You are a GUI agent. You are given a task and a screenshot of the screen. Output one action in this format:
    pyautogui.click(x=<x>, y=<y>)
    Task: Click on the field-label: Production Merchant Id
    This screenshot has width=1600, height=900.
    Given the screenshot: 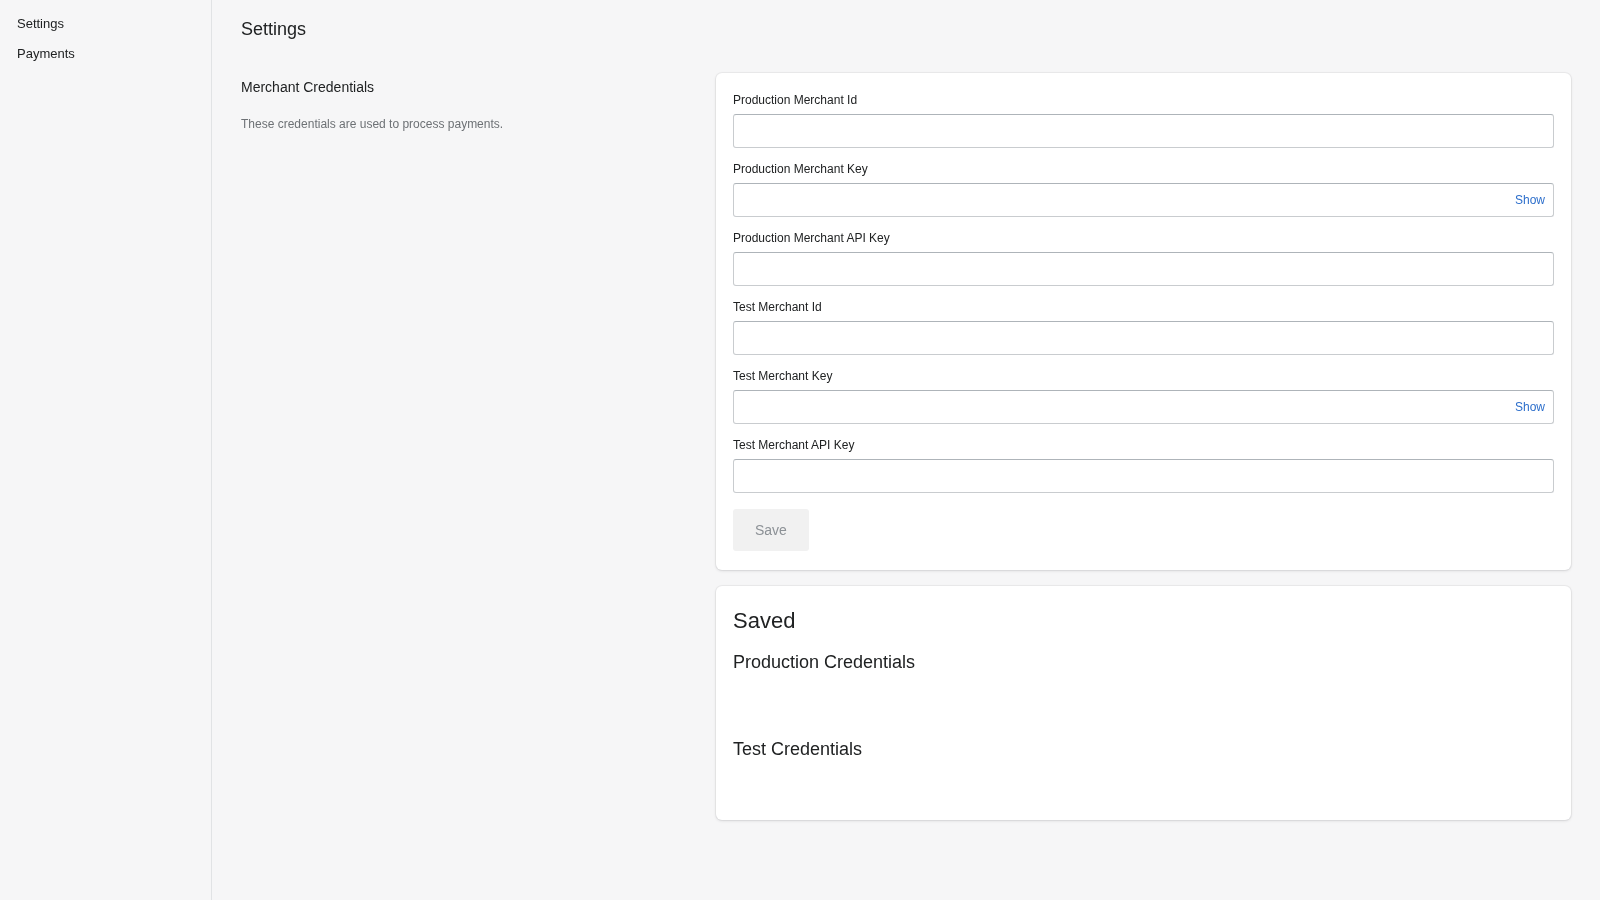 What is the action you would take?
    pyautogui.click(x=796, y=100)
    